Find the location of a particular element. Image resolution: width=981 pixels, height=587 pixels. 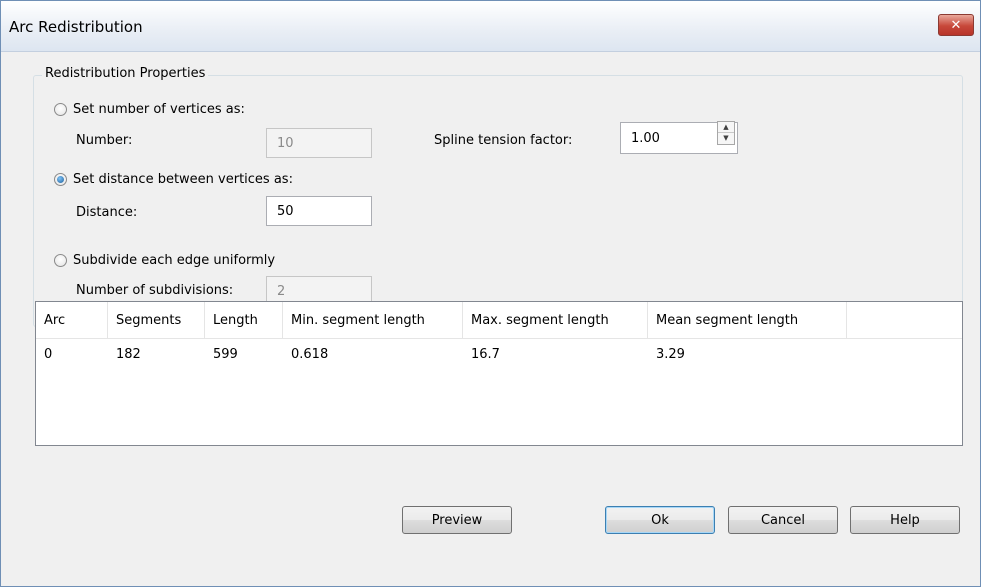

spin-up-icon: ▲ is located at coordinates (726, 127).